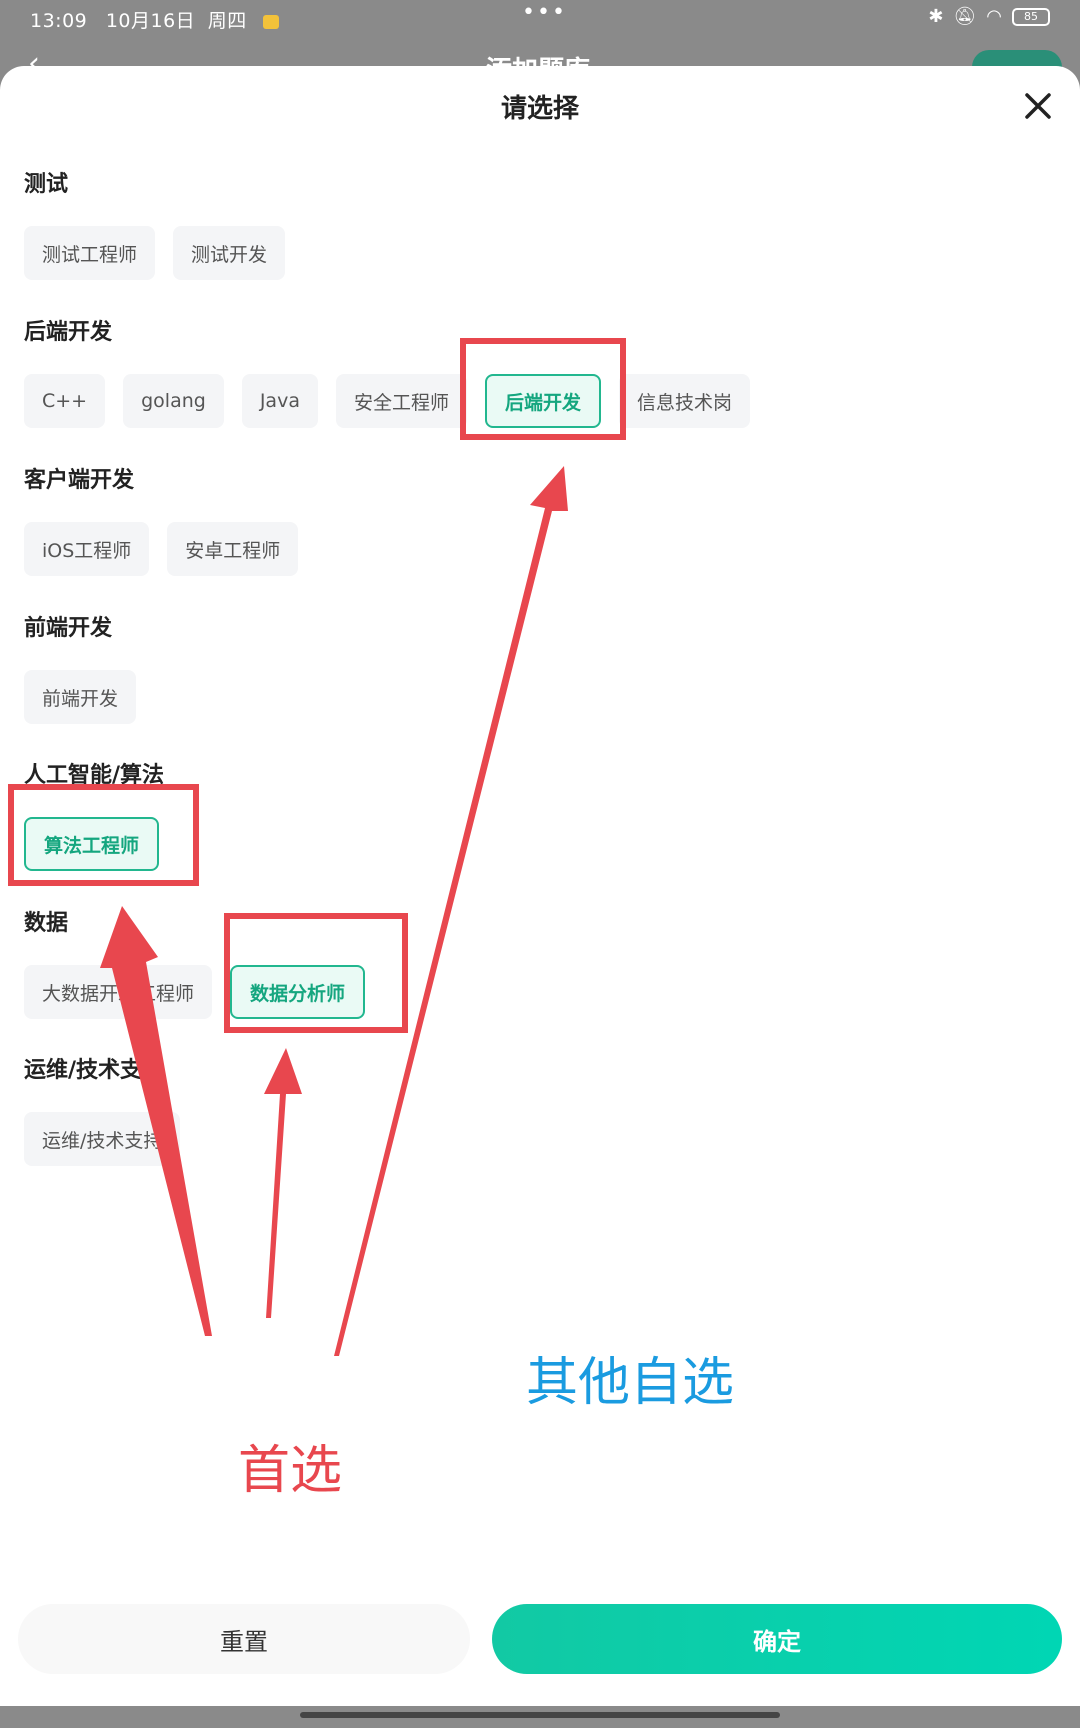 This screenshot has width=1080, height=1728. I want to click on highlight-box-data-analyst, so click(316, 973).